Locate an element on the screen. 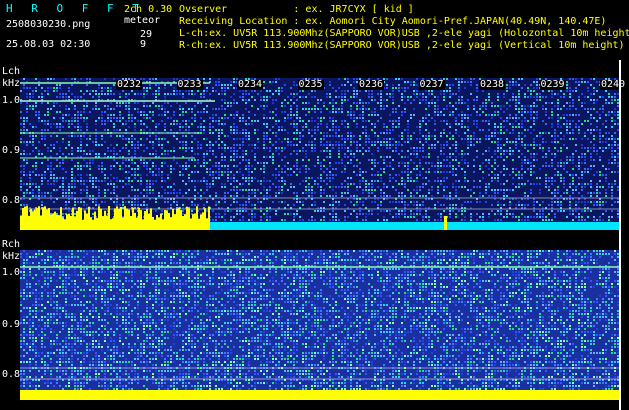 This screenshot has width=629, height=410. time-tick-label: 0233 is located at coordinates (189, 84).